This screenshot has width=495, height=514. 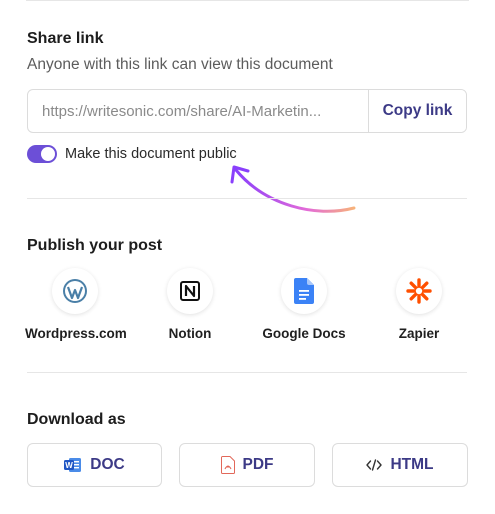 I want to click on svg-text: W, so click(x=69, y=465).